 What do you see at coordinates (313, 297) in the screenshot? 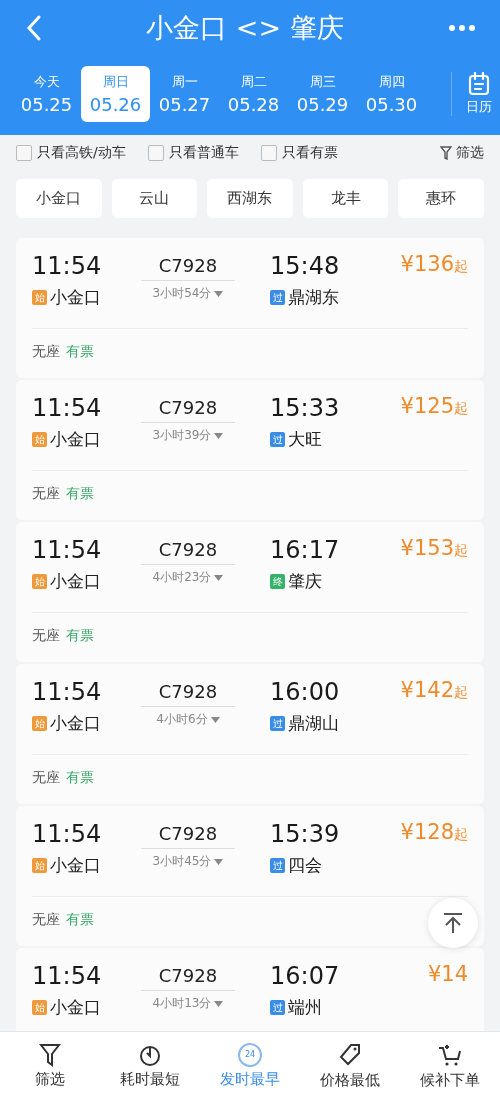
I see `station-name: 鼎湖东` at bounding box center [313, 297].